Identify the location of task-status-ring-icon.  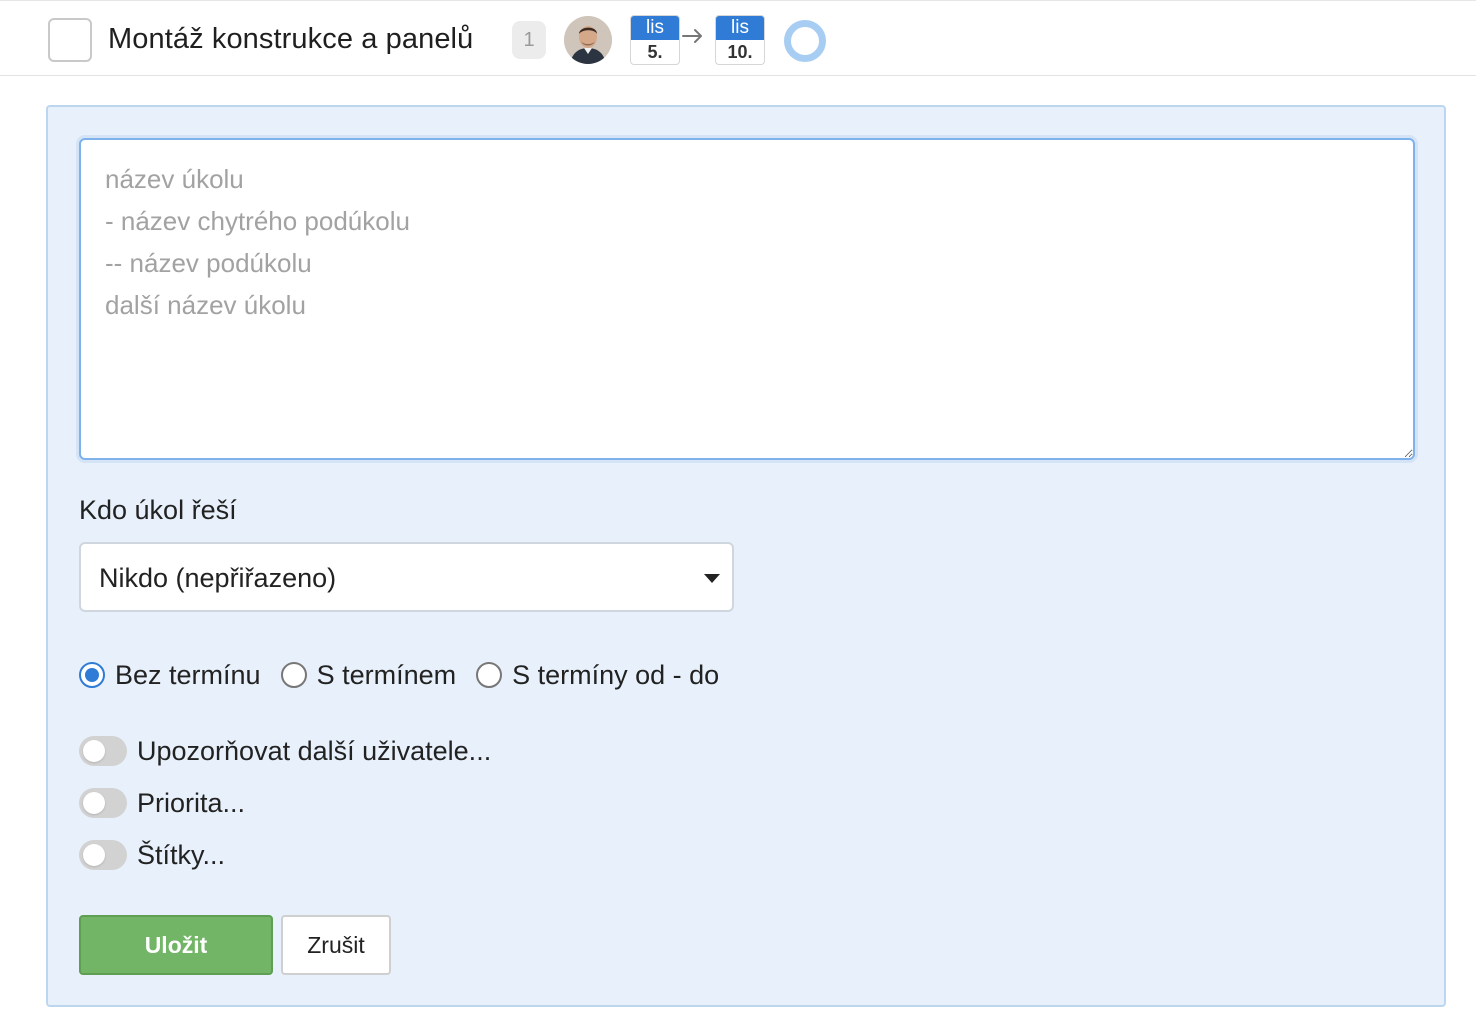
(805, 41).